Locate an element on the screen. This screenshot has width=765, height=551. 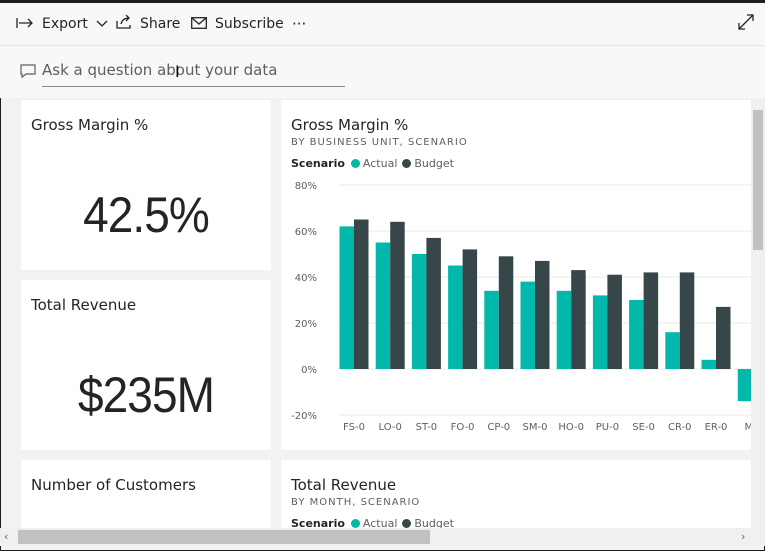
text-cursor-icon: I is located at coordinates (177, 71).